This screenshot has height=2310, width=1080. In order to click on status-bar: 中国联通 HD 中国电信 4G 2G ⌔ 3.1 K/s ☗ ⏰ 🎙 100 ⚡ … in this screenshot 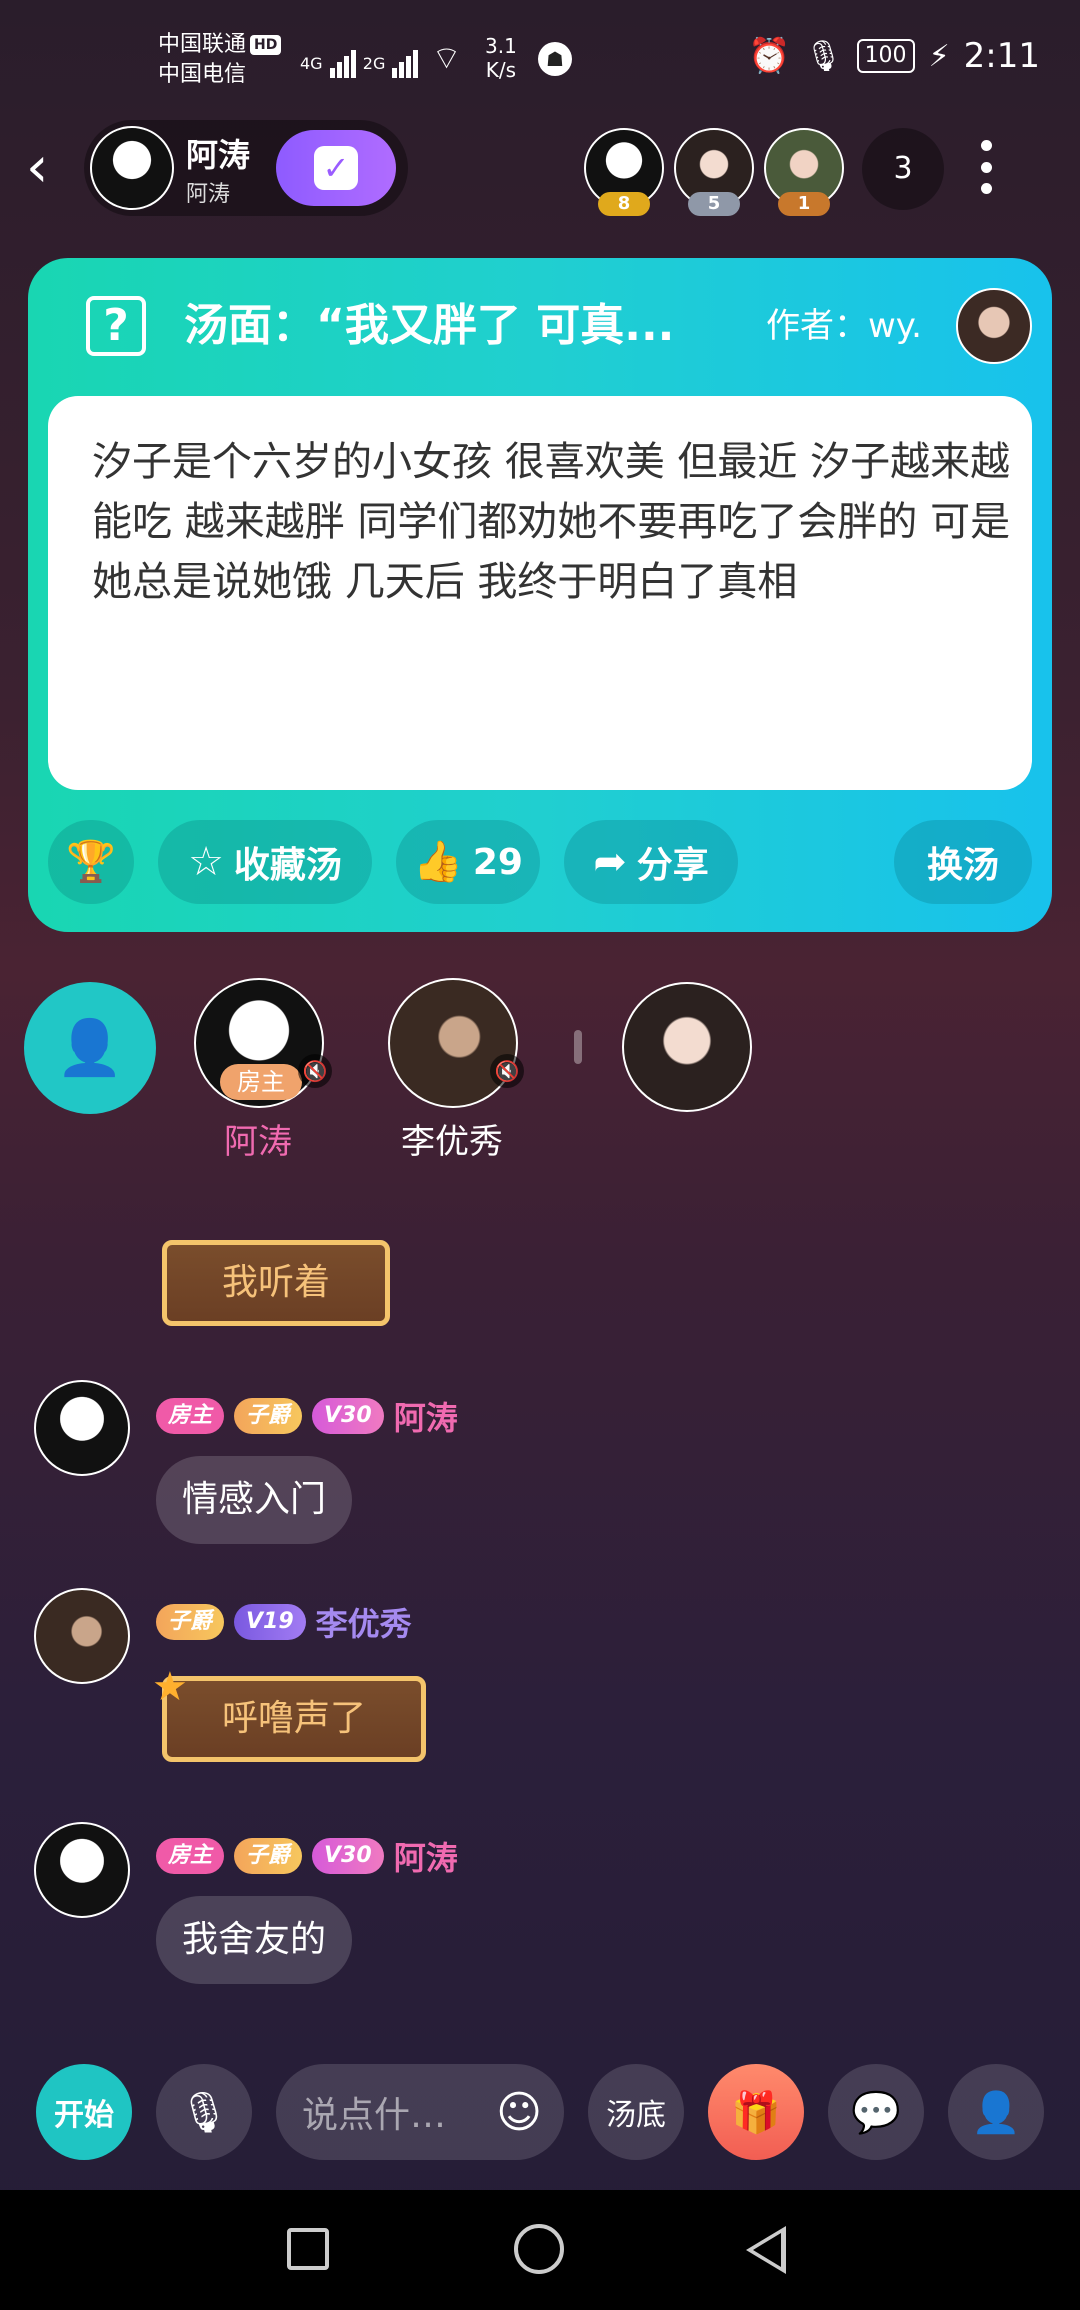, I will do `click(540, 60)`.